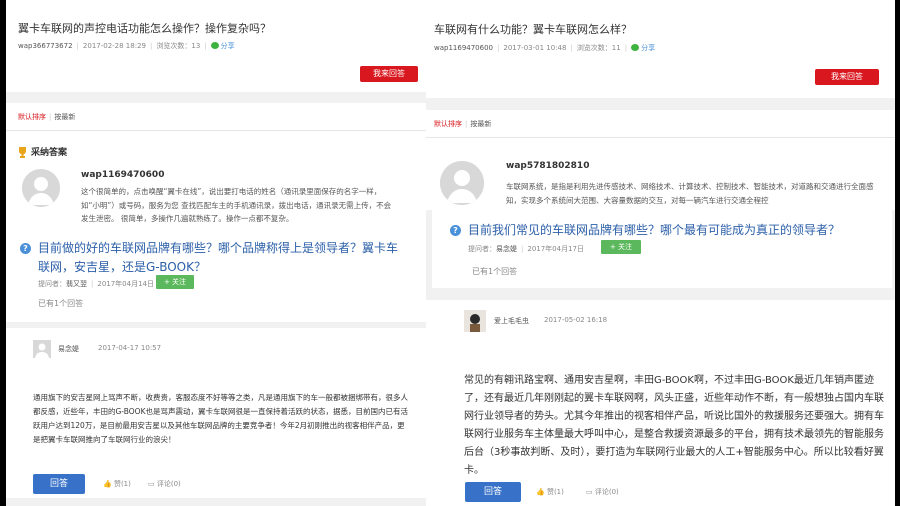 This screenshot has height=506, width=900. What do you see at coordinates (526, 249) in the screenshot?
I see `related-question-meta: 提问者：易念媞 | 2017年04月17日` at bounding box center [526, 249].